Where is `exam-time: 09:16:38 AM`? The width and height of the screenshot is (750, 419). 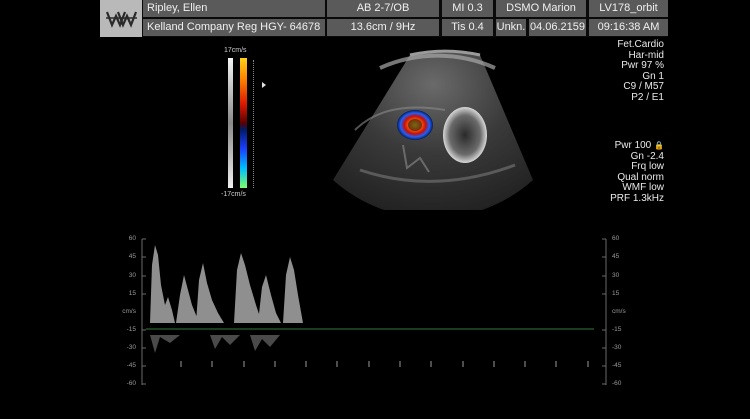 exam-time: 09:16:38 AM is located at coordinates (628, 27).